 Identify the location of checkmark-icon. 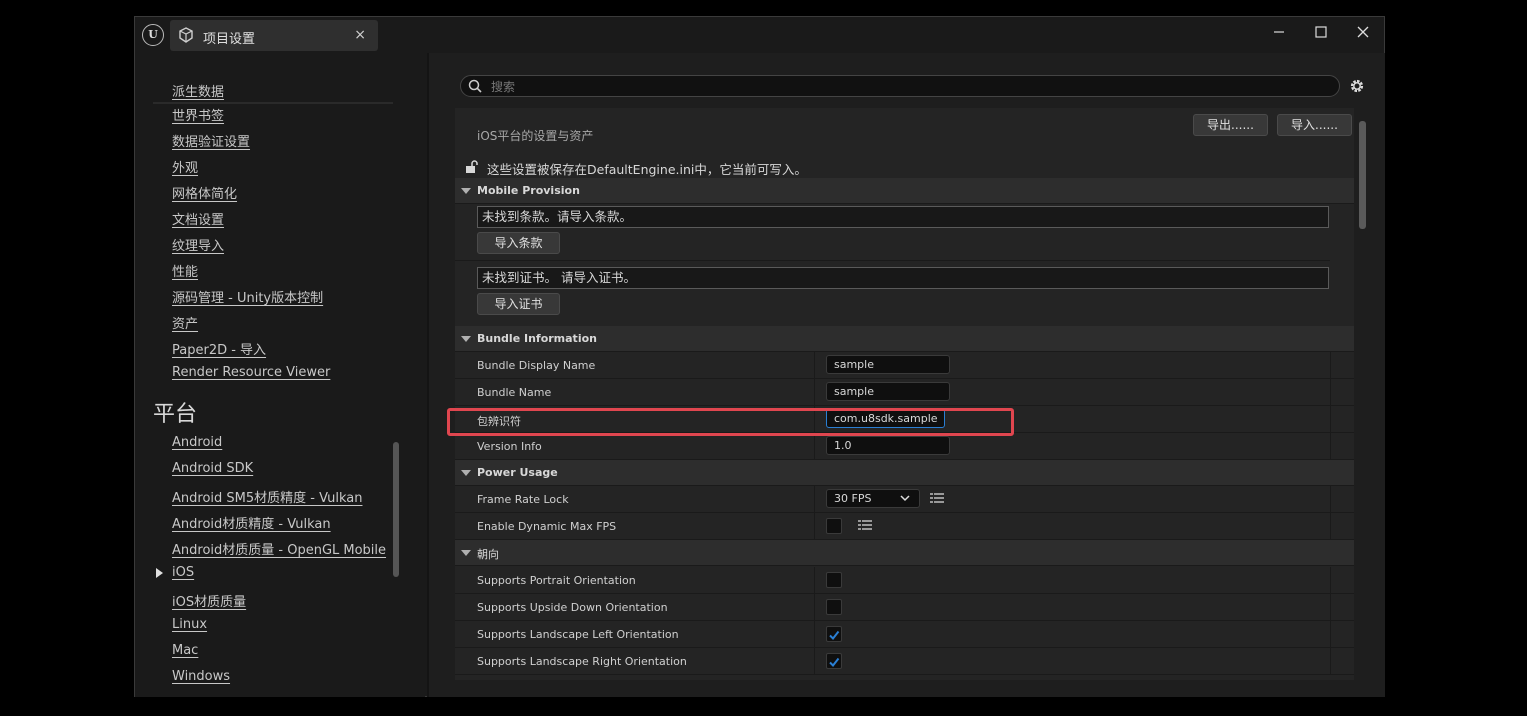
(834, 635).